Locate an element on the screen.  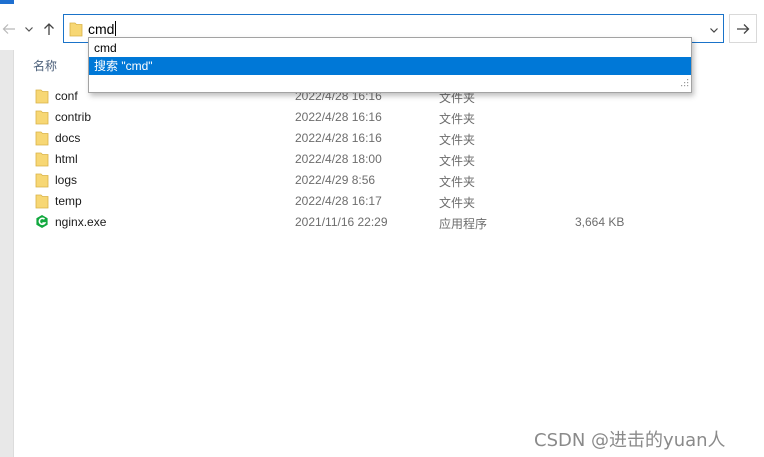
suggestion-item: cmd is located at coordinates (390, 48).